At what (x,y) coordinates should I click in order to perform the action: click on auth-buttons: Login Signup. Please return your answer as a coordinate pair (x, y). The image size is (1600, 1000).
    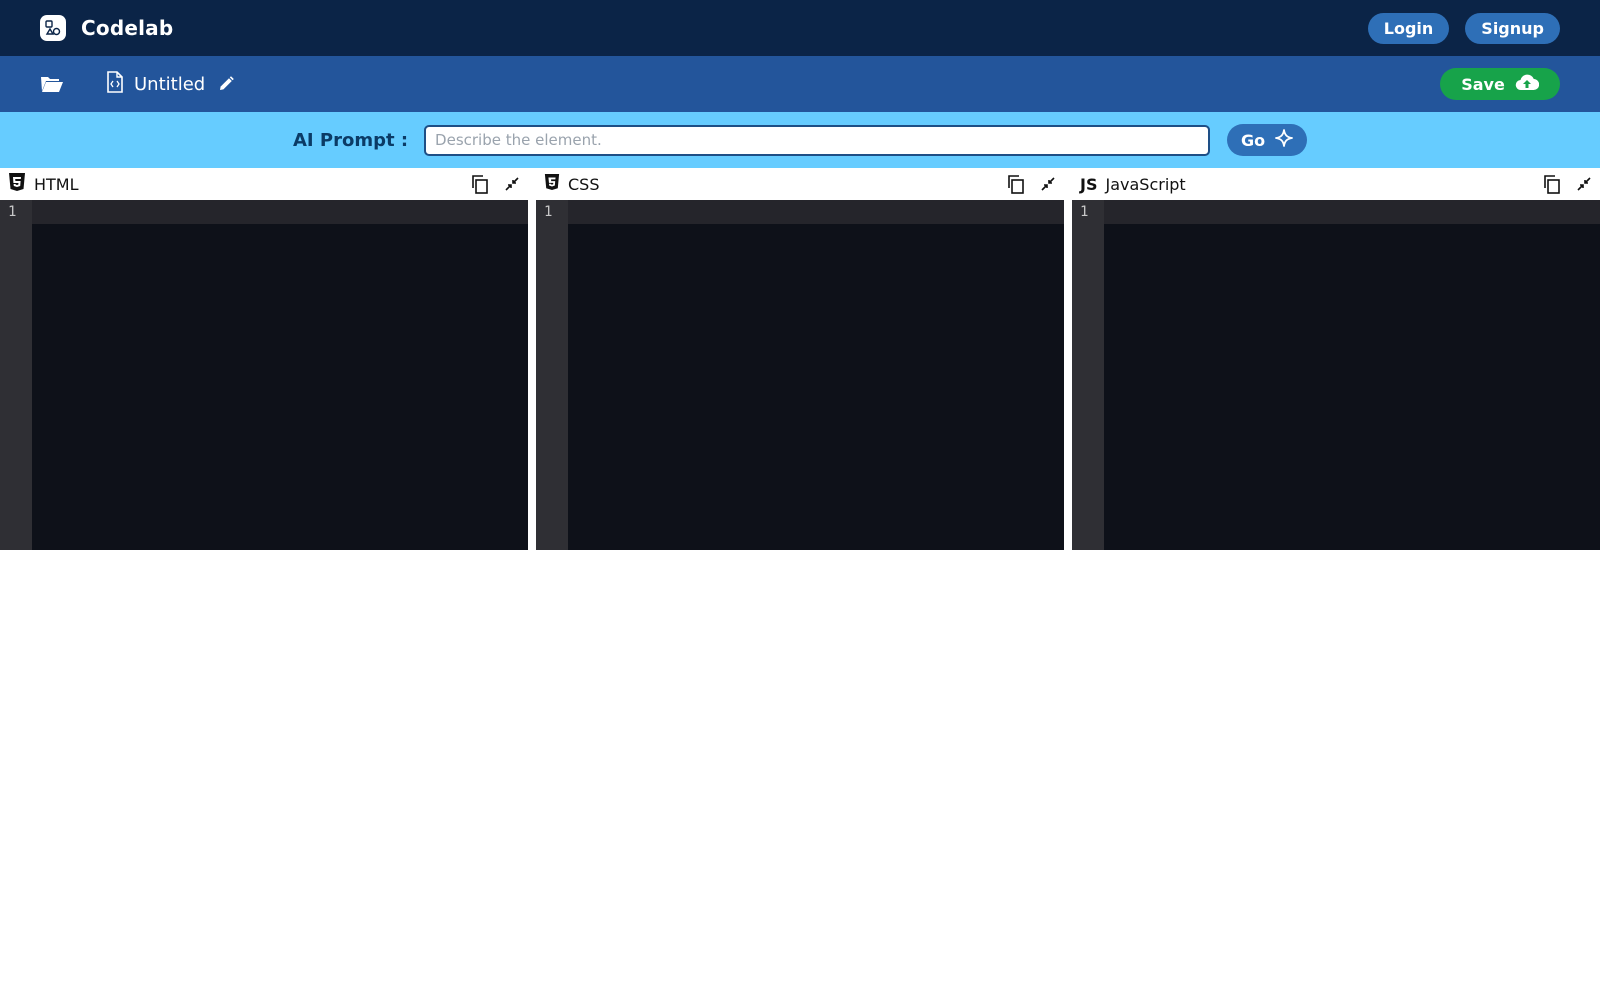
    Looking at the image, I should click on (1463, 28).